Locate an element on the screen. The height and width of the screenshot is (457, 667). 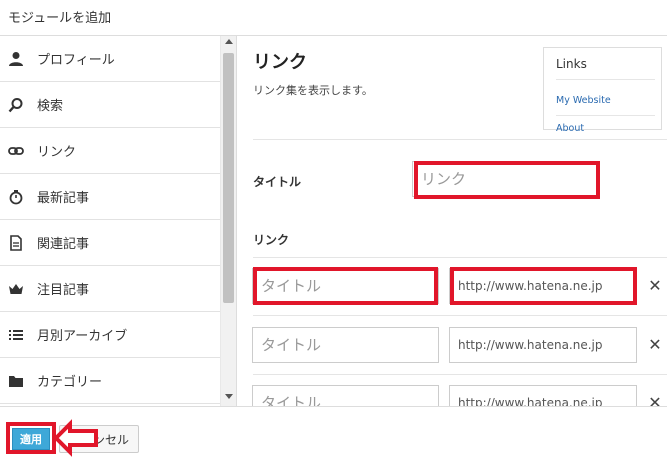
module-description: リンク集を表示します。 is located at coordinates (313, 90).